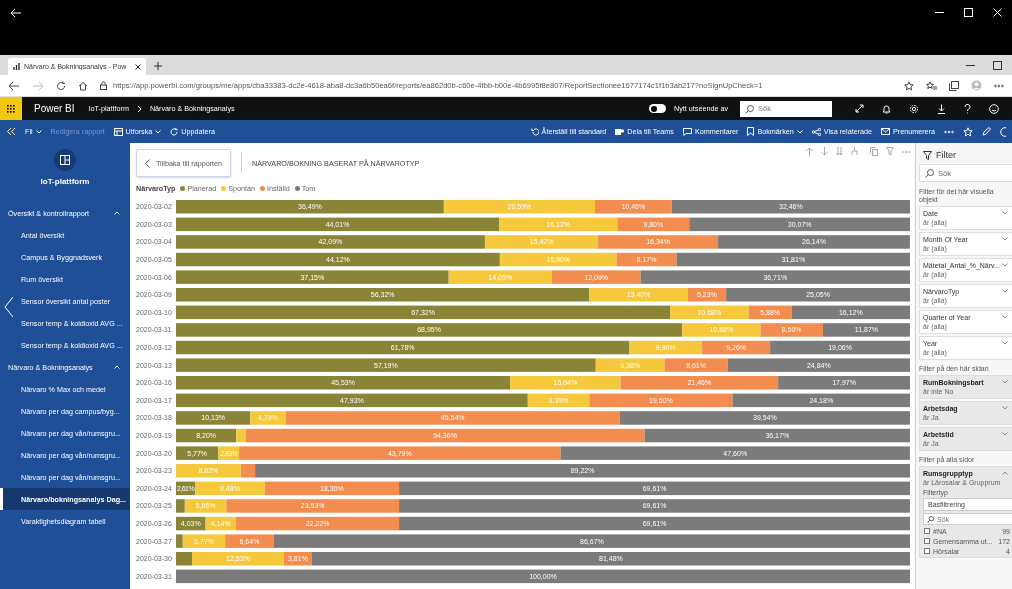  I want to click on help-icon, so click(967, 108).